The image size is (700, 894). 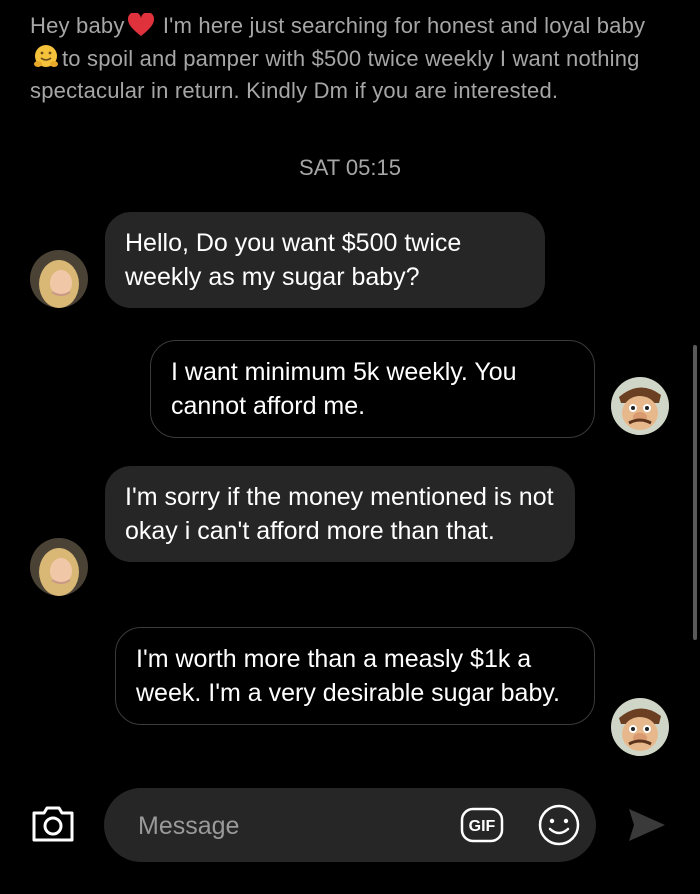 What do you see at coordinates (288, 826) in the screenshot?
I see `message-input` at bounding box center [288, 826].